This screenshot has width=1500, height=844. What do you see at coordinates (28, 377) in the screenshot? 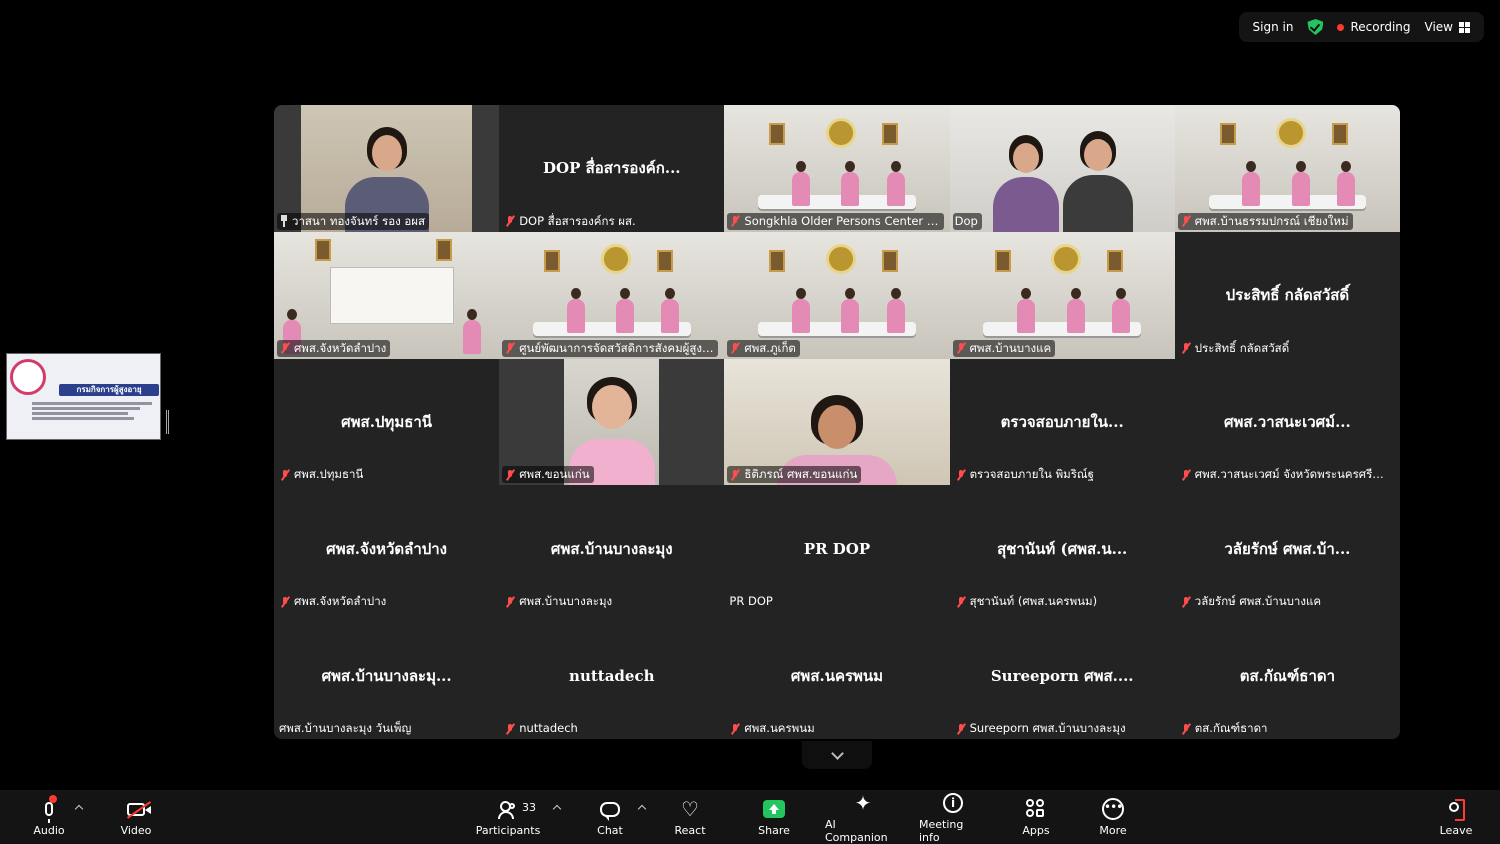
I see `department-logo-icon` at bounding box center [28, 377].